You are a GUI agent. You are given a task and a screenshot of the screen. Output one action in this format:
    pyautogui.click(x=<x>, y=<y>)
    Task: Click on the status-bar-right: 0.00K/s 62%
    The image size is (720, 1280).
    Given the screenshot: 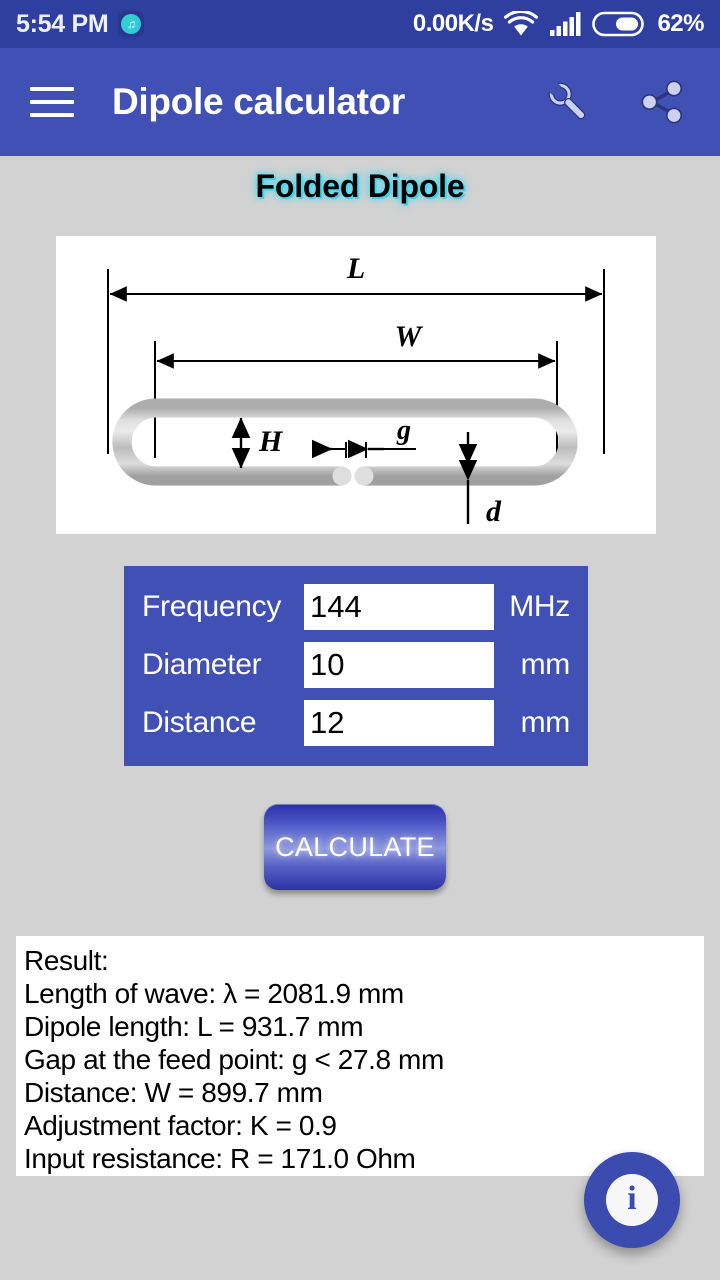 What is the action you would take?
    pyautogui.click(x=558, y=24)
    